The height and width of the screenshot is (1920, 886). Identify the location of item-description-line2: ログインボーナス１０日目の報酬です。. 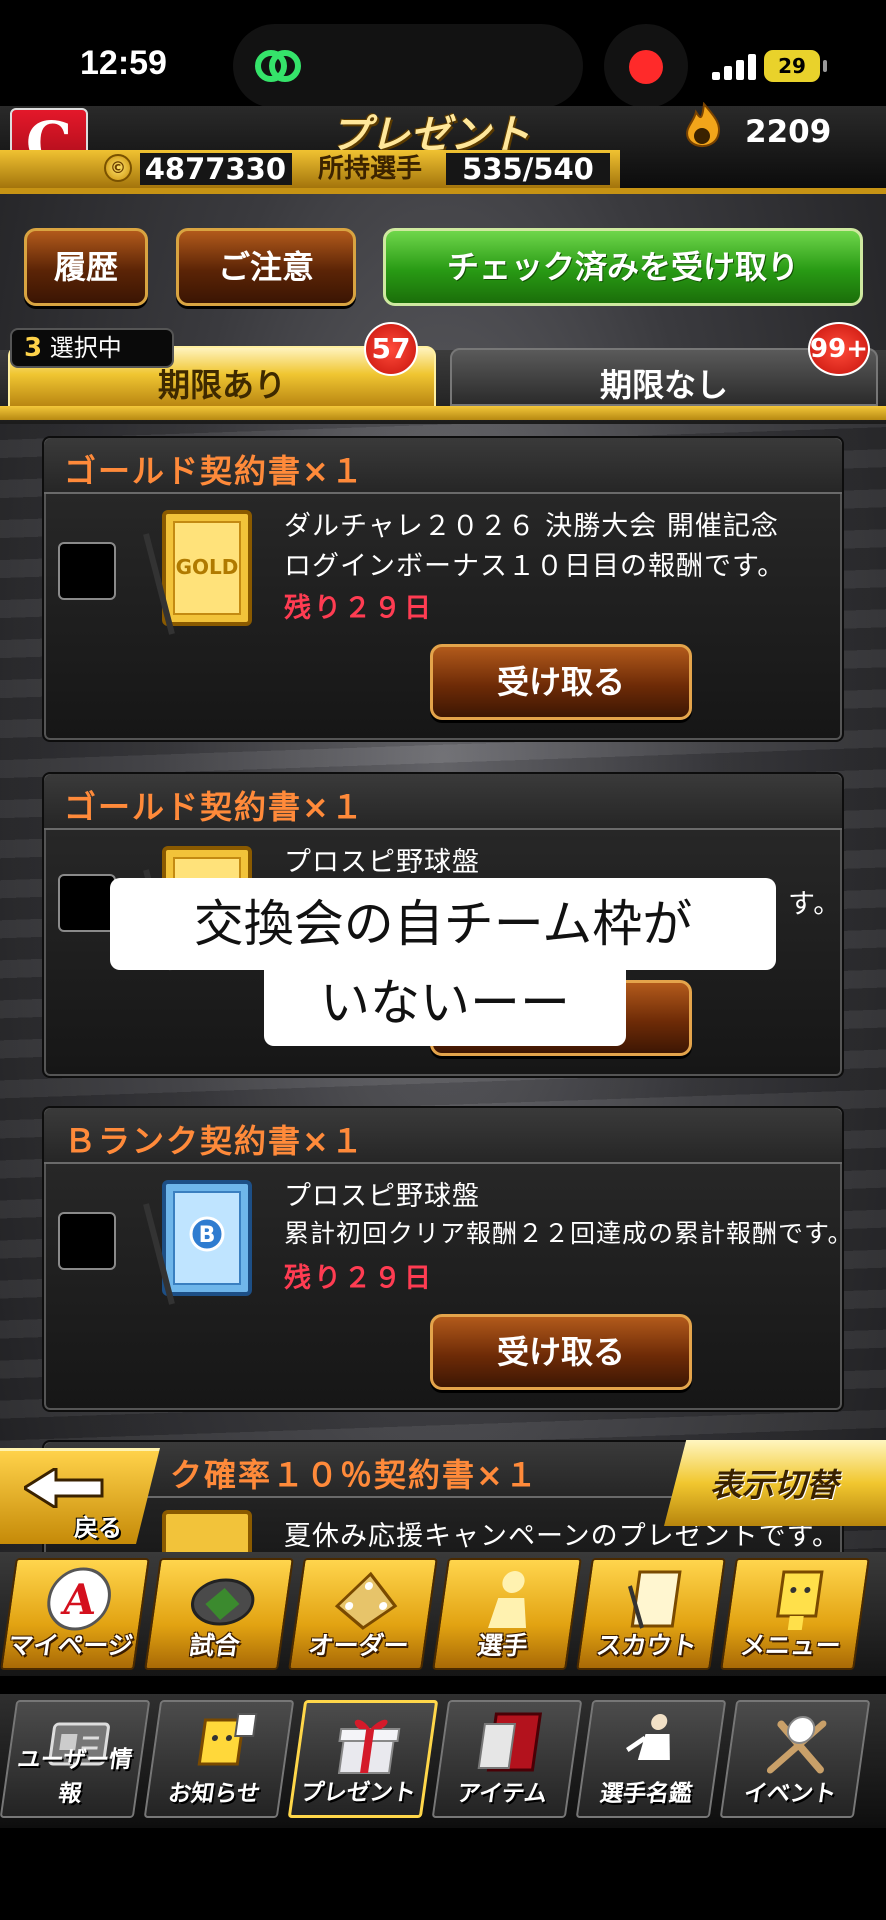
(535, 566).